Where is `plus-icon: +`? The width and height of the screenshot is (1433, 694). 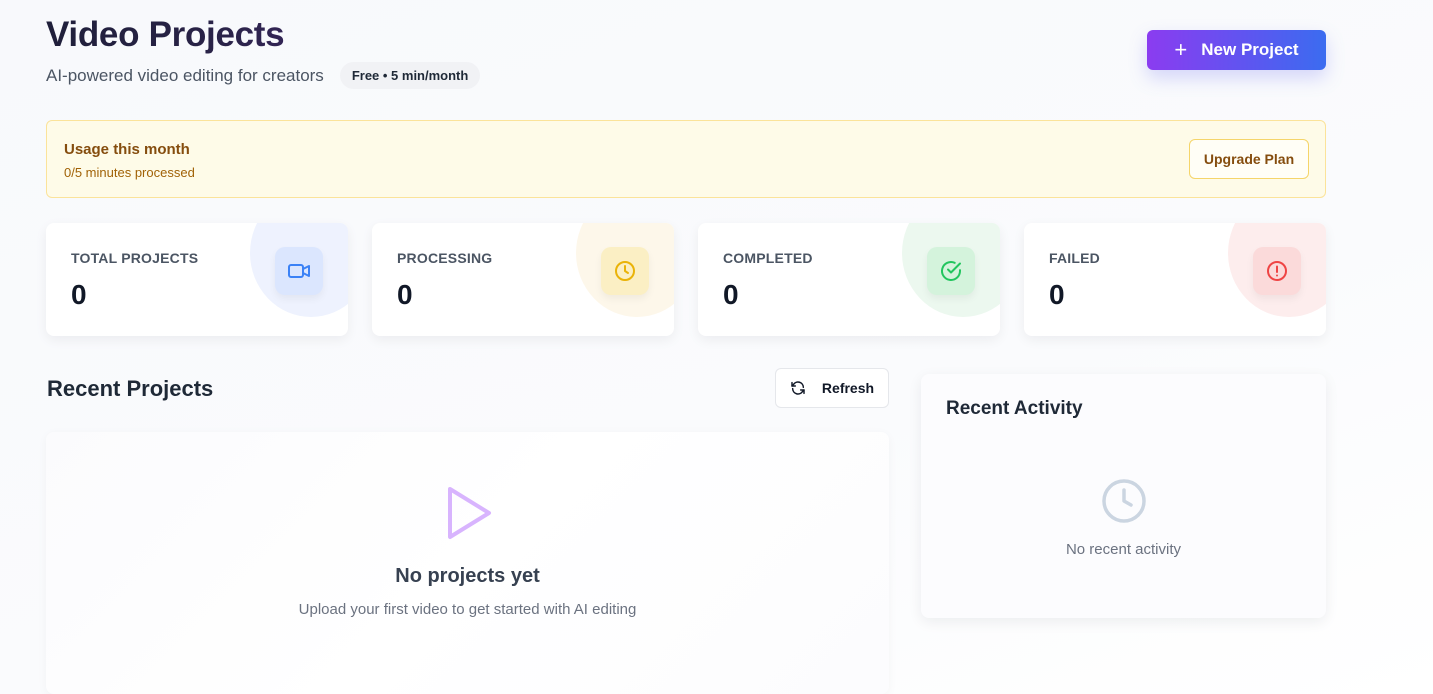
plus-icon: + is located at coordinates (1181, 49).